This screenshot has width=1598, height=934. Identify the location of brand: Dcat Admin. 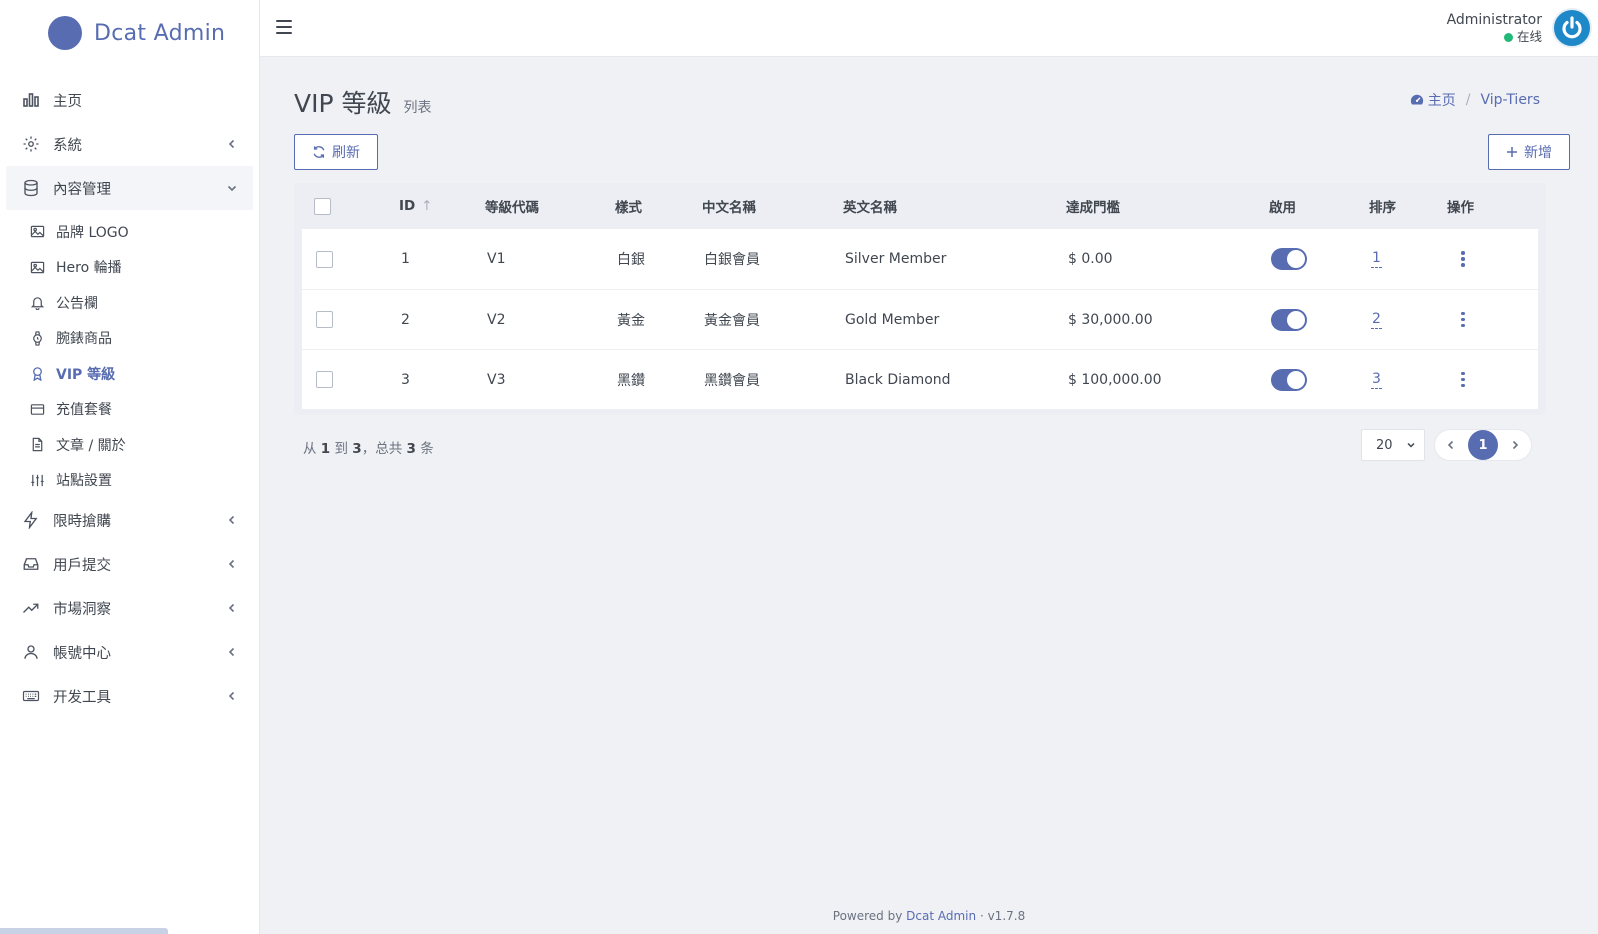
(129, 33).